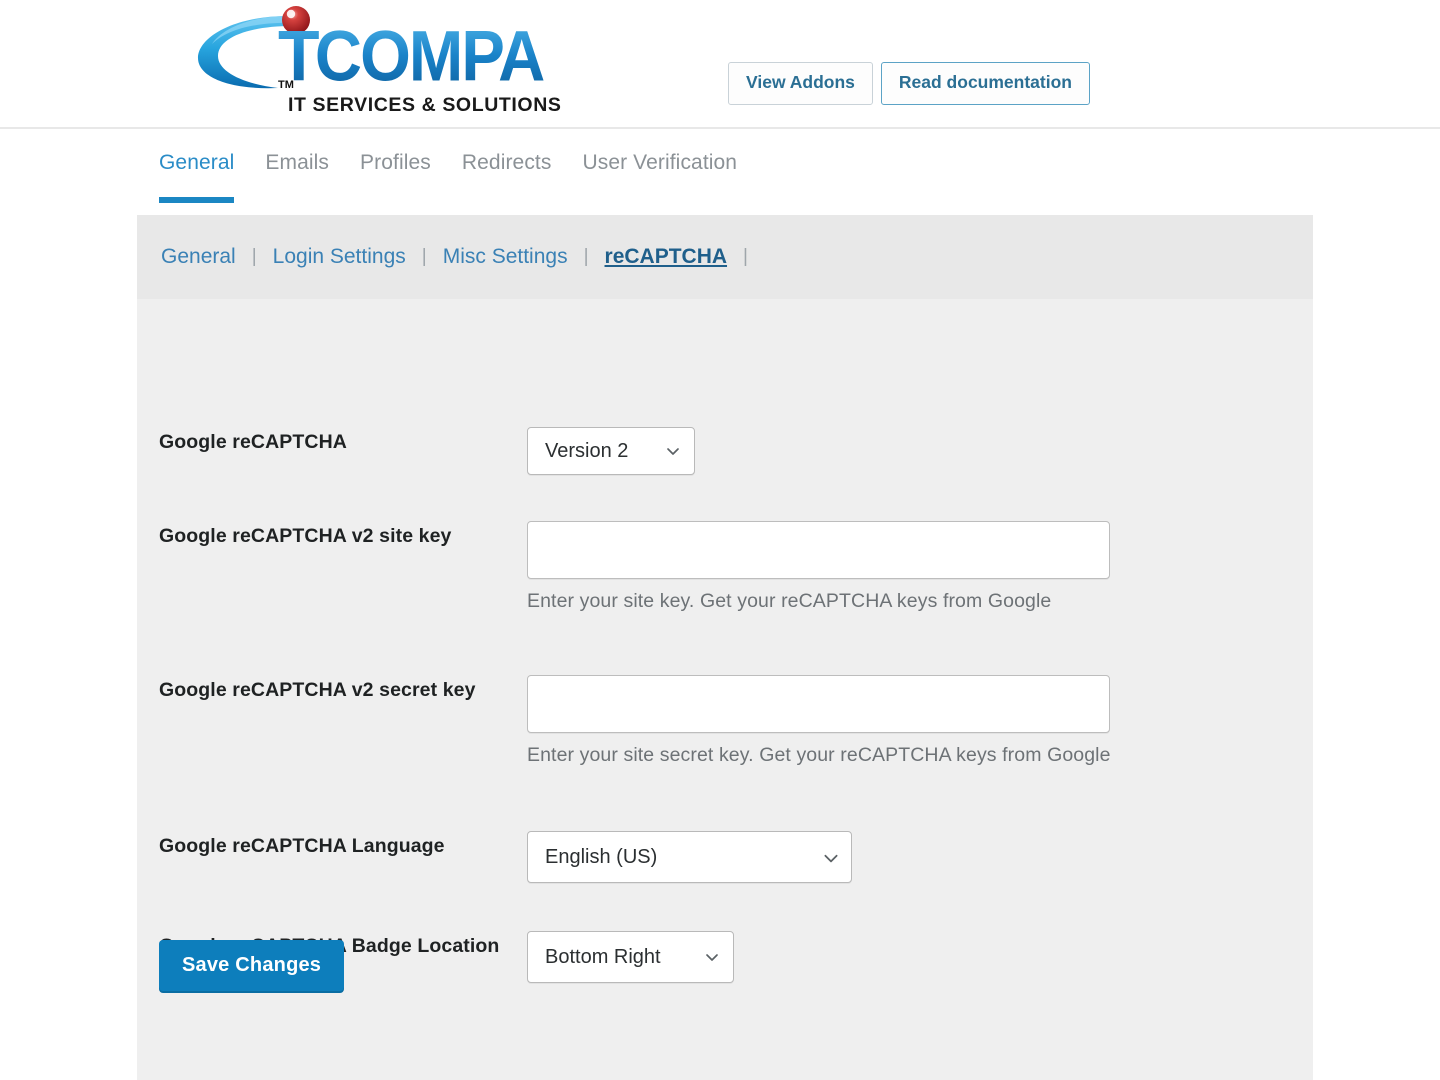  What do you see at coordinates (818, 550) in the screenshot?
I see `site-key-input` at bounding box center [818, 550].